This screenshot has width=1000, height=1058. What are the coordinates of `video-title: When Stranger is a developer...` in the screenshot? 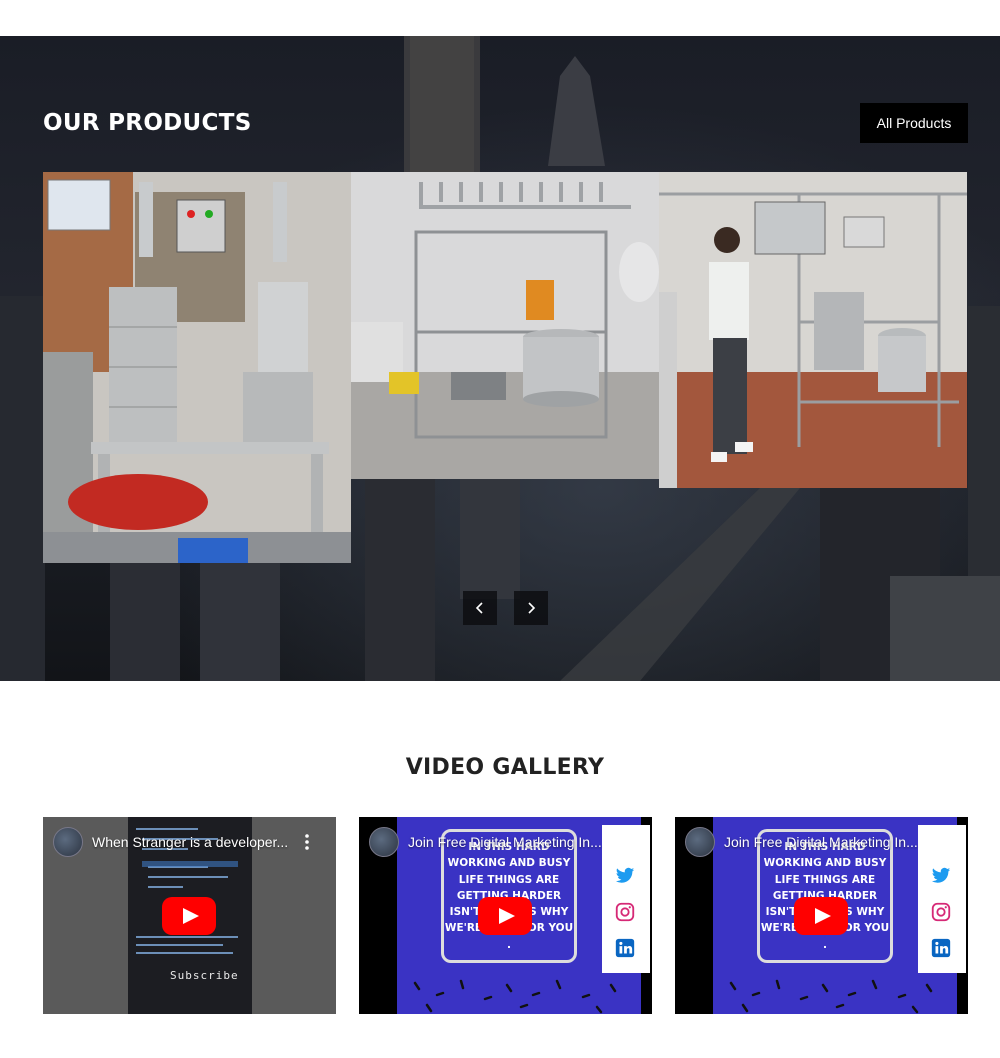 It's located at (192, 842).